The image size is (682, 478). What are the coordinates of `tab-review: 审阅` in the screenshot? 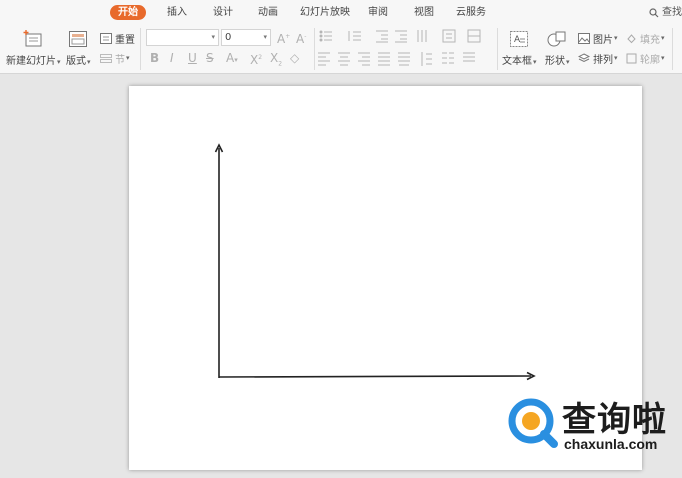 It's located at (378, 12).